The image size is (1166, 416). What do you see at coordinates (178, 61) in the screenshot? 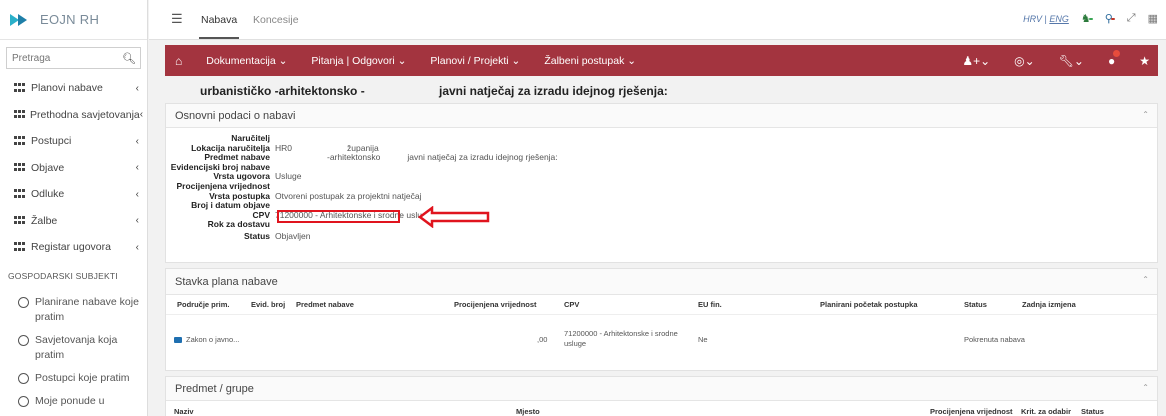
I see `home-icon: ⌂` at bounding box center [178, 61].